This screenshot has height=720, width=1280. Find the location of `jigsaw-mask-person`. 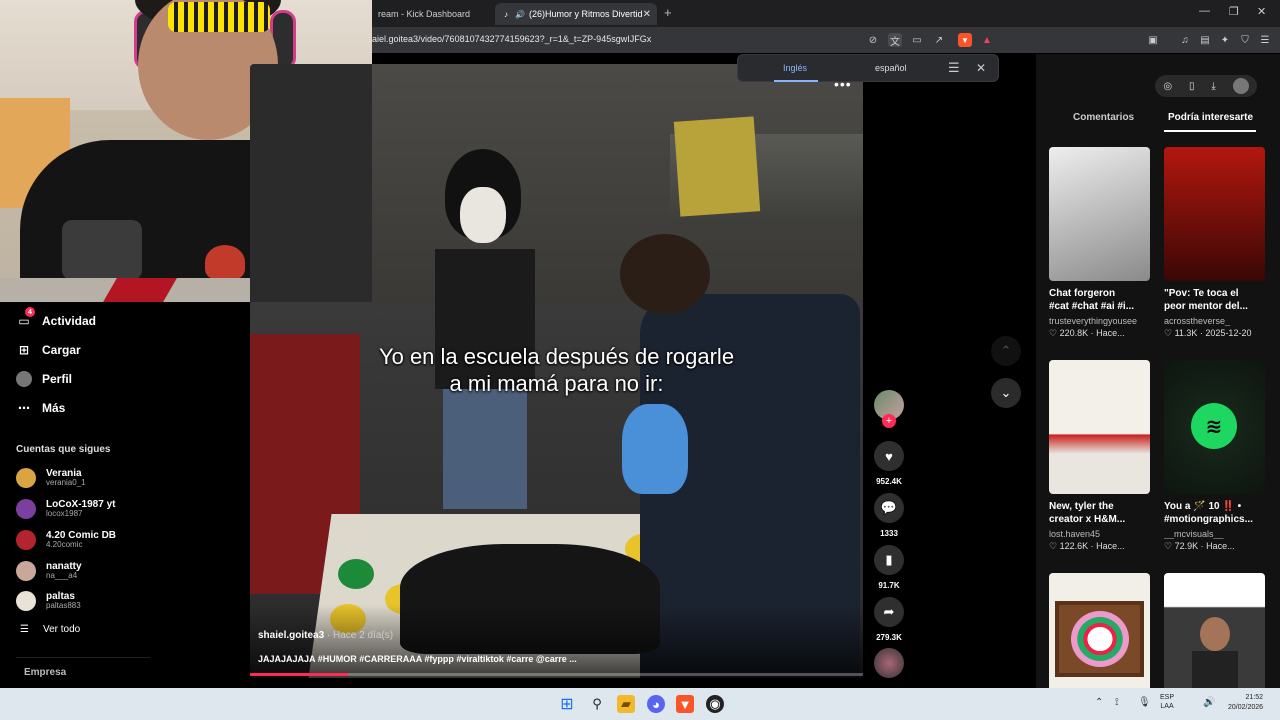

jigsaw-mask-person is located at coordinates (485, 329).